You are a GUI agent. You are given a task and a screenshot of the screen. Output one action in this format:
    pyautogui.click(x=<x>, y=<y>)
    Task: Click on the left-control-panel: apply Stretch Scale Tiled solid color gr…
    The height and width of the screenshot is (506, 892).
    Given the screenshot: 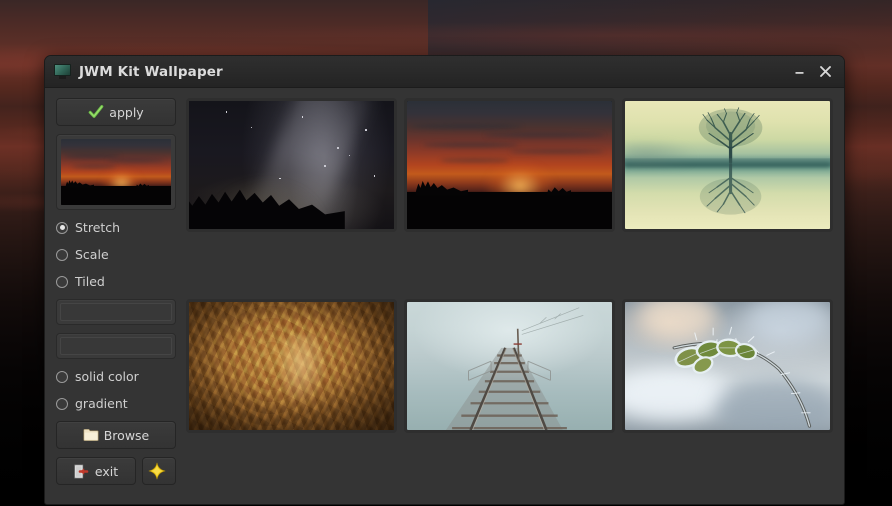 What is the action you would take?
    pyautogui.click(x=116, y=295)
    